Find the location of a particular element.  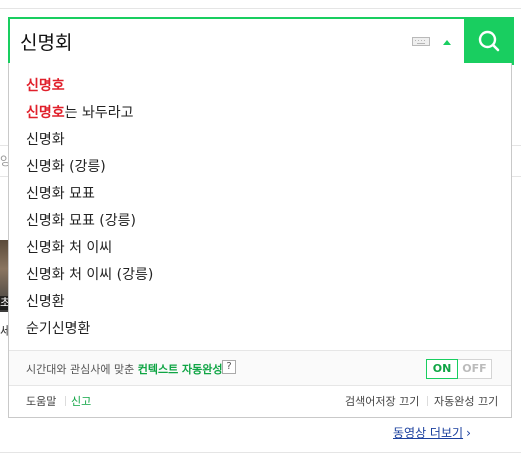

suggestion-rest: 신명화 처 이씨 (강릉) is located at coordinates (90, 275).